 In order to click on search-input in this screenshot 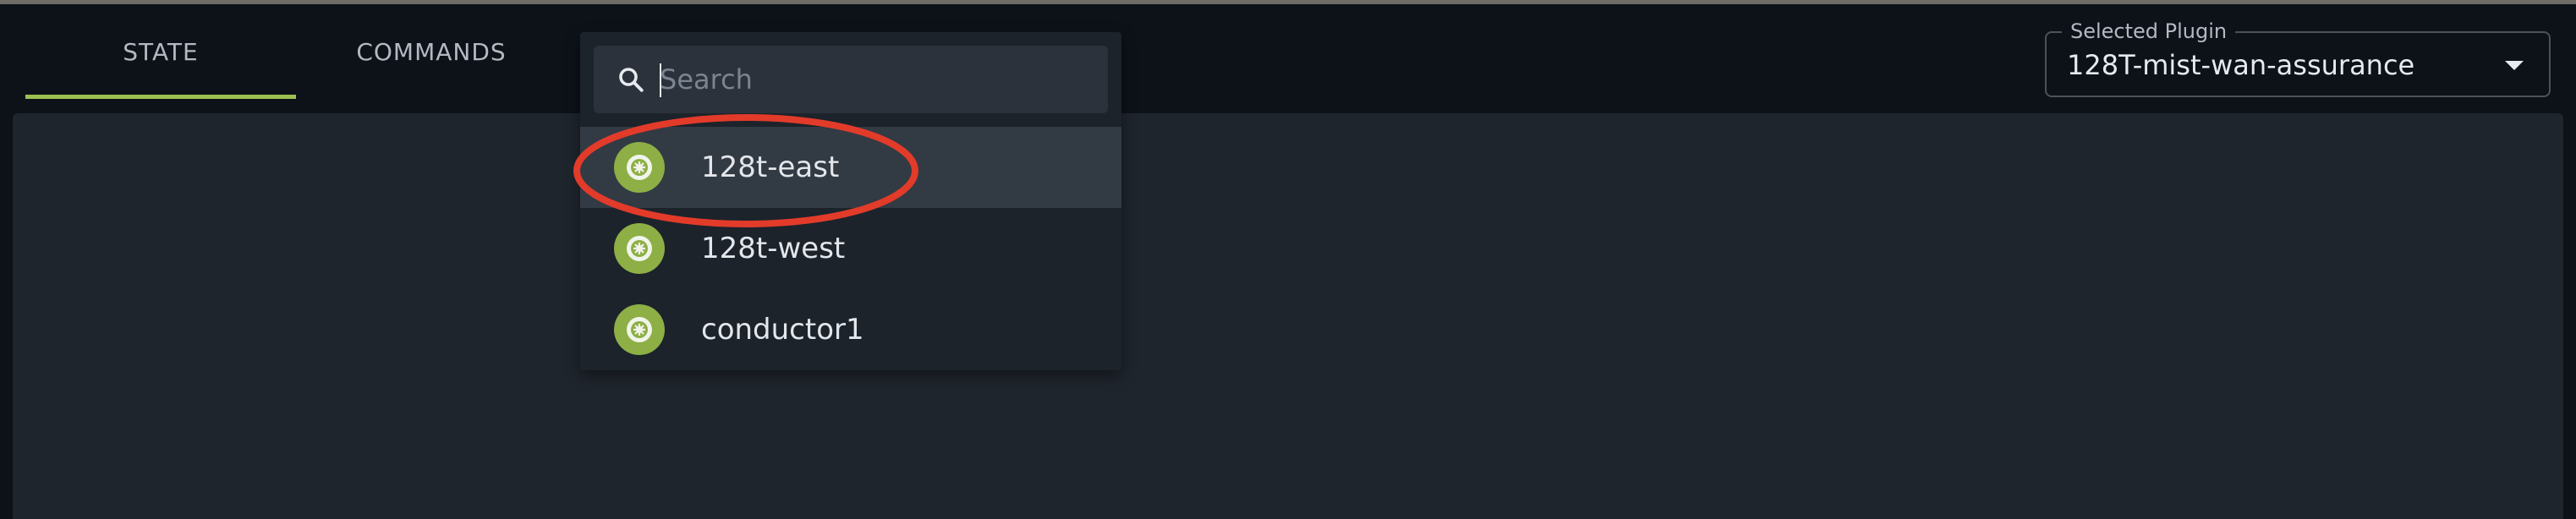, I will do `click(871, 79)`.